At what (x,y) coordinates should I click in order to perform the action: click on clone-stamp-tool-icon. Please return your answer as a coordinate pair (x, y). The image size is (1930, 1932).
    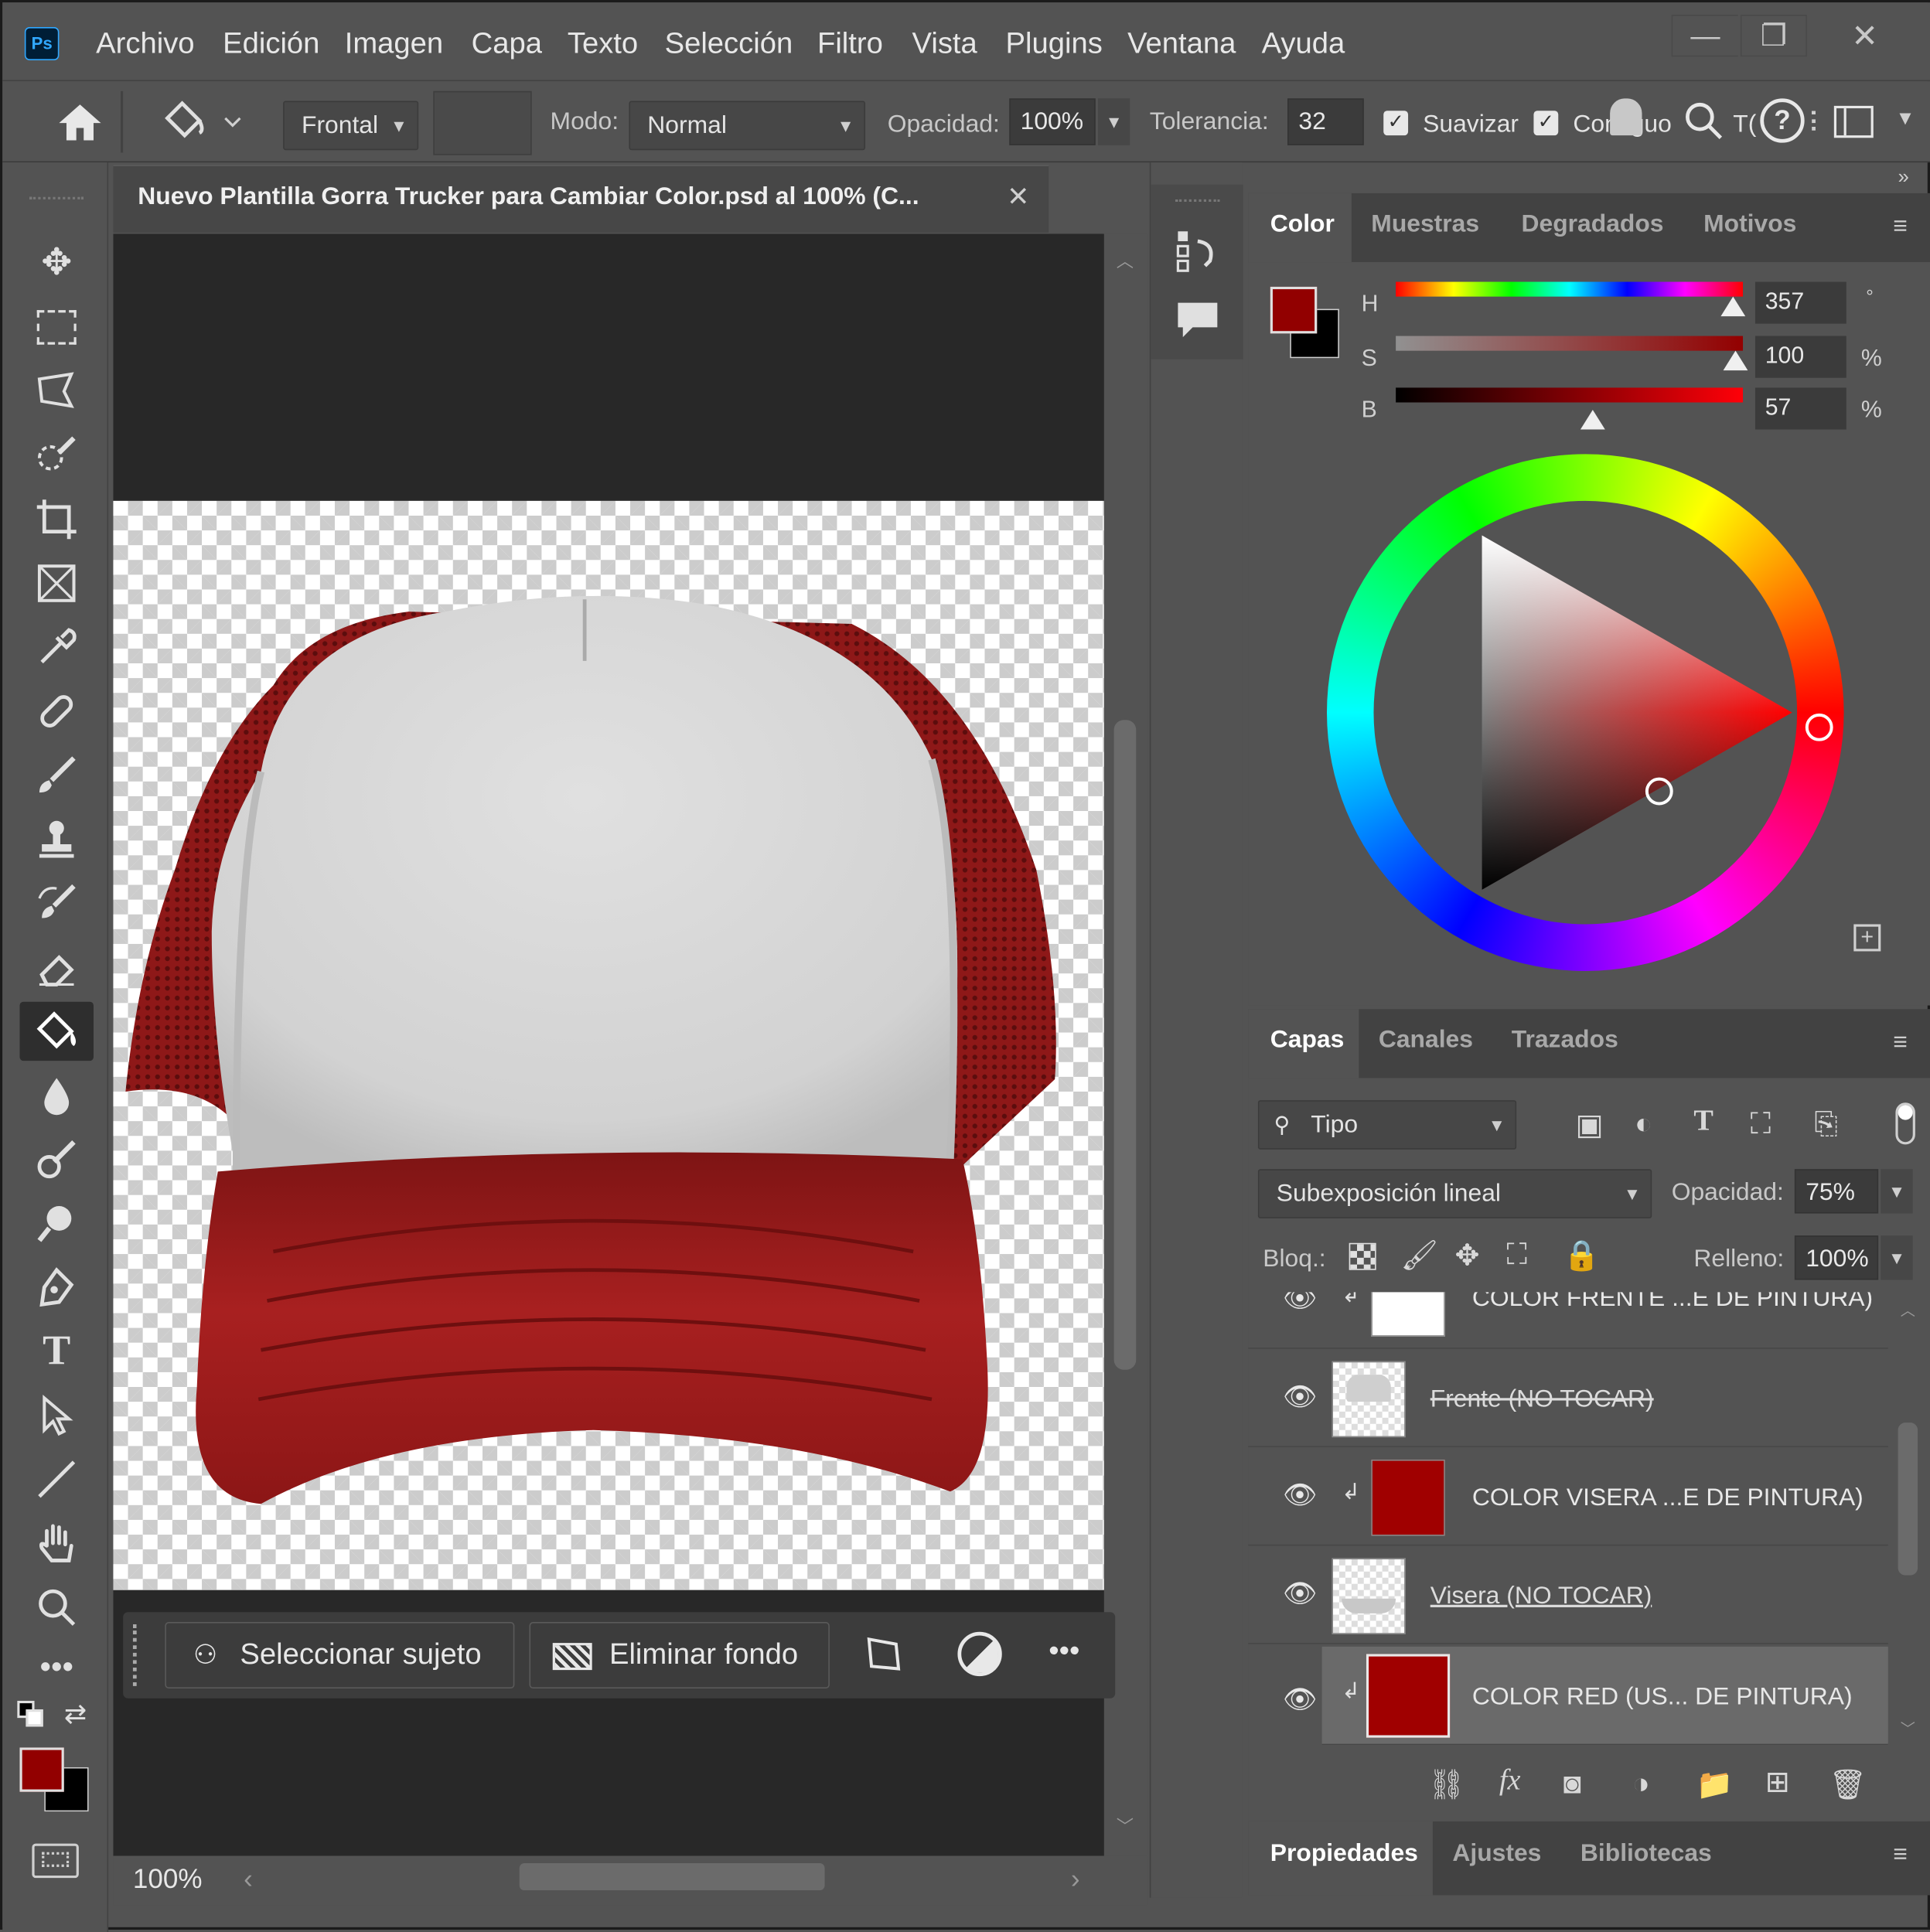
    Looking at the image, I should click on (56, 839).